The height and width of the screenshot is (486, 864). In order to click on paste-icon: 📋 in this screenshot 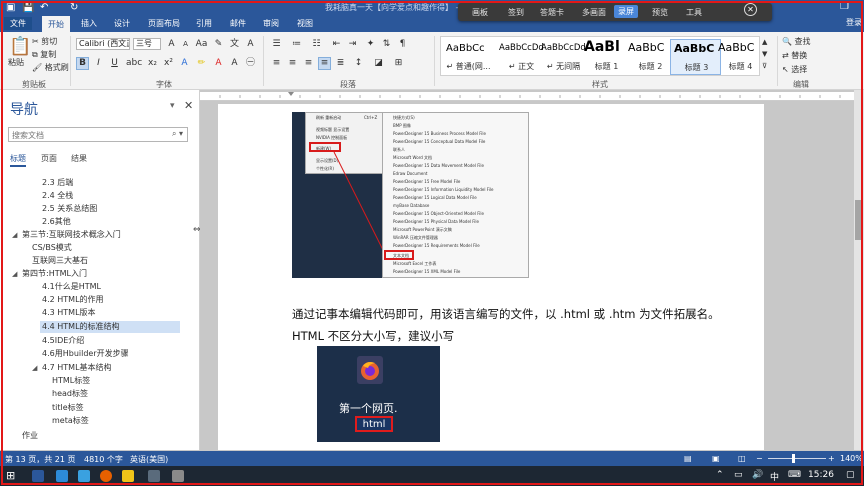, I will do `click(20, 46)`.